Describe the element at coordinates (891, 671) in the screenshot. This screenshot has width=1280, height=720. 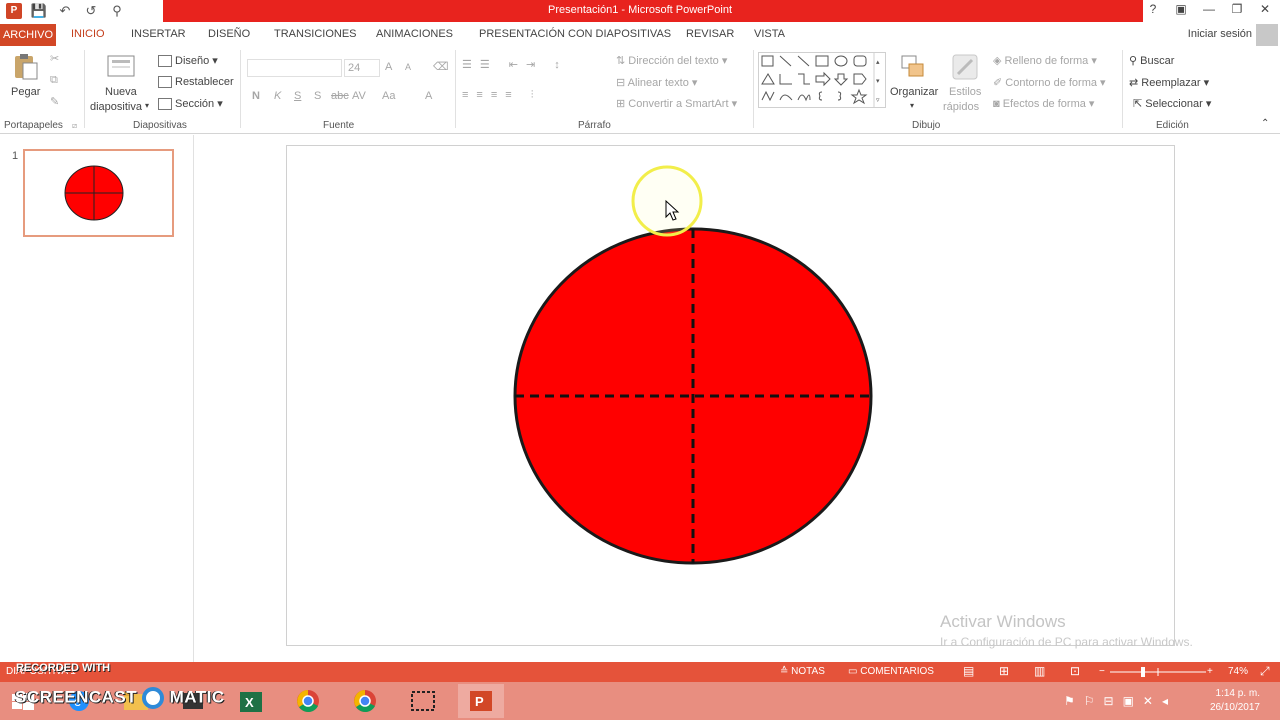
I see `comments-button: ▭ COMENTARIOS` at that location.